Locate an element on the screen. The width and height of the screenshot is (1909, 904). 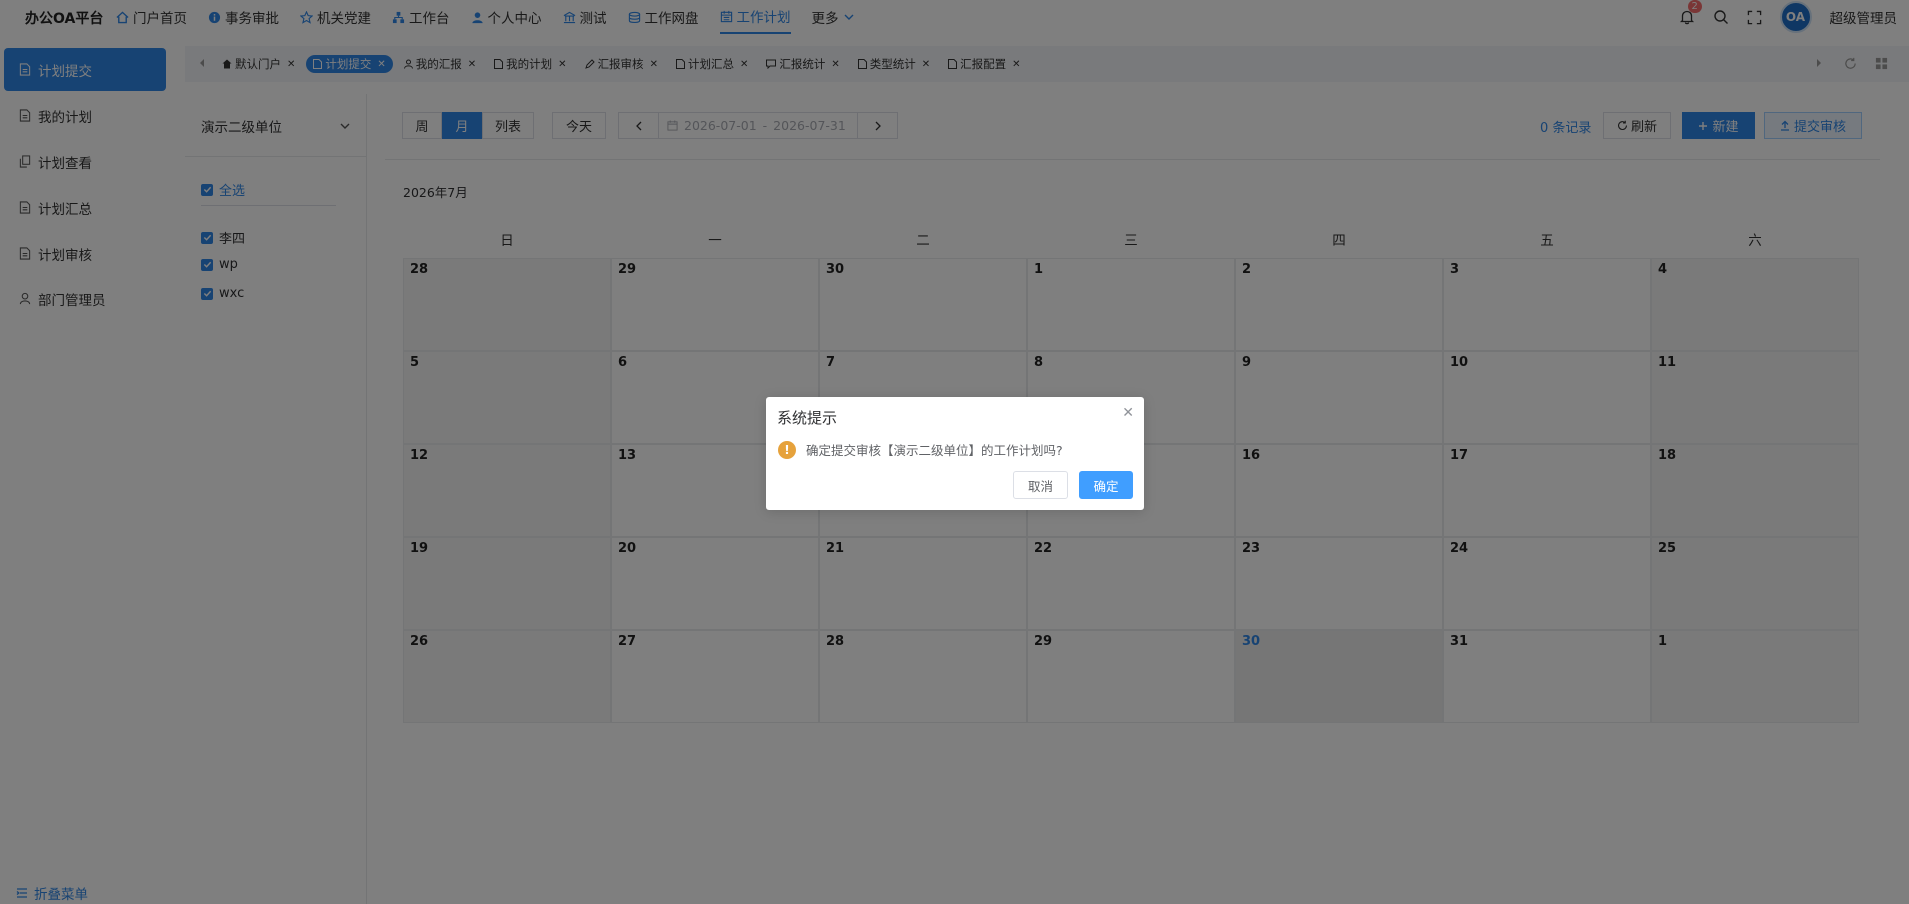
dialog-message: ! 确定提交审核【演示二级单位】的工作计划吗? is located at coordinates (920, 449).